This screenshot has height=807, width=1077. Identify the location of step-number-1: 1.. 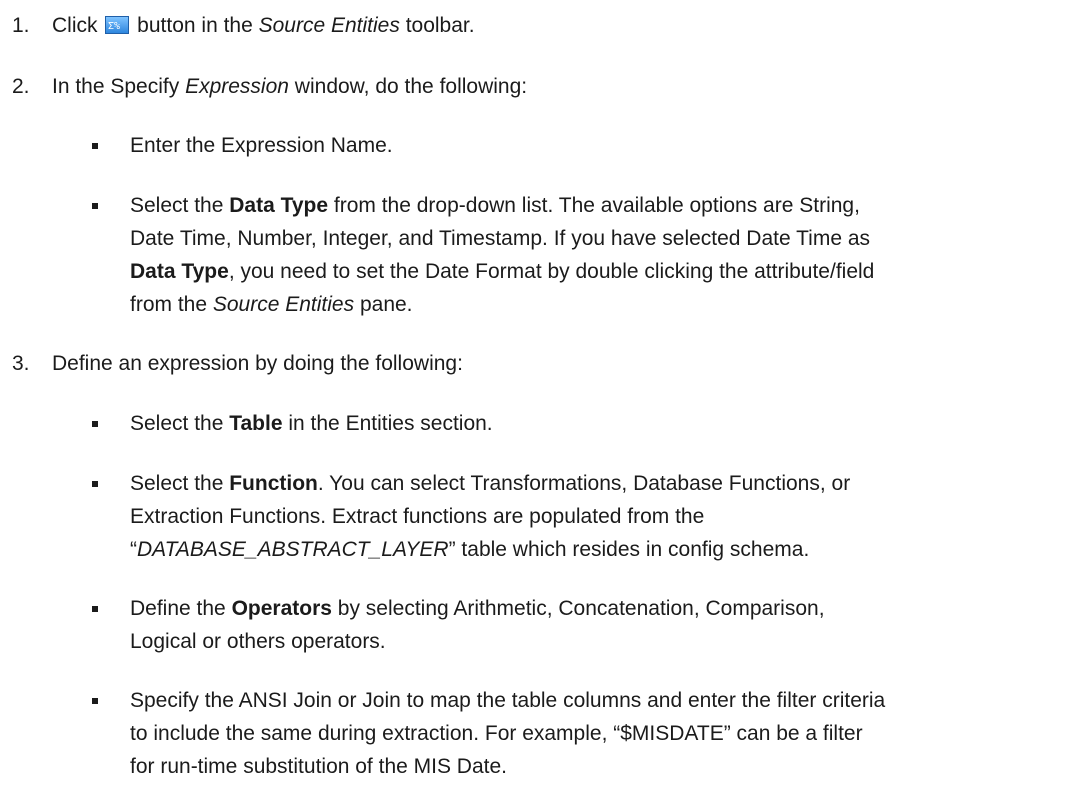
(21, 25).